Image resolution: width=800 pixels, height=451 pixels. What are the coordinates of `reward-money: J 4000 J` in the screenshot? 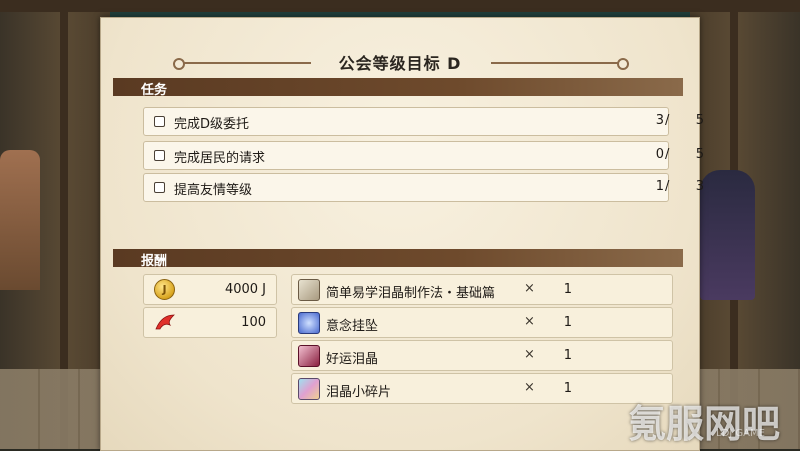 It's located at (210, 289).